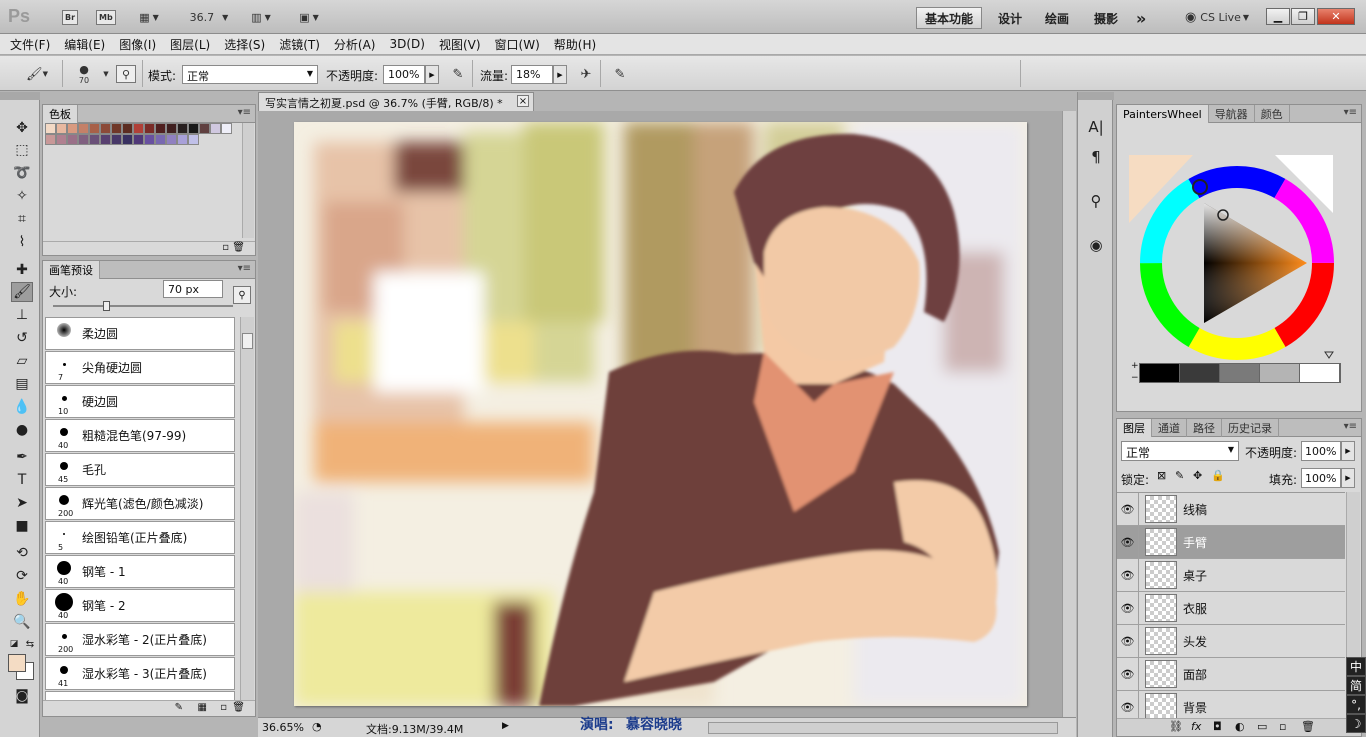 Image resolution: width=1366 pixels, height=737 pixels. Describe the element at coordinates (404, 74) in the screenshot. I see `opacity-input: 100%` at that location.